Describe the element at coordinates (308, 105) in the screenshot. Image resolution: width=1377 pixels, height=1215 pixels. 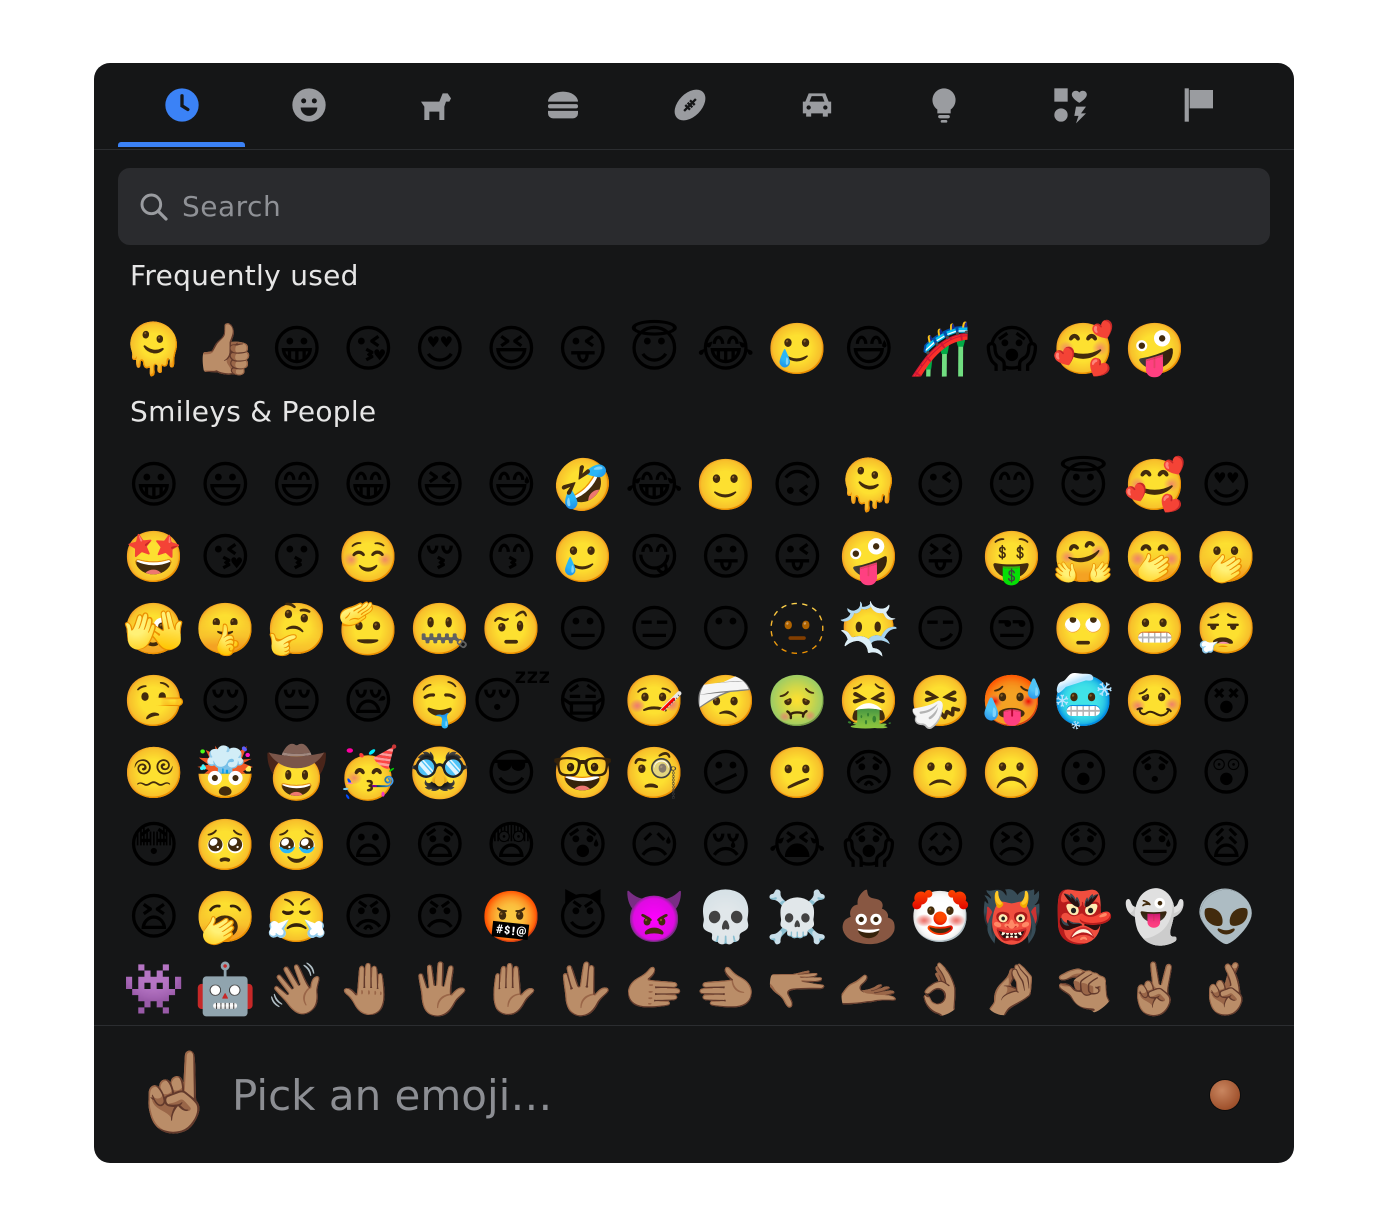
I see `tab-smileys` at that location.